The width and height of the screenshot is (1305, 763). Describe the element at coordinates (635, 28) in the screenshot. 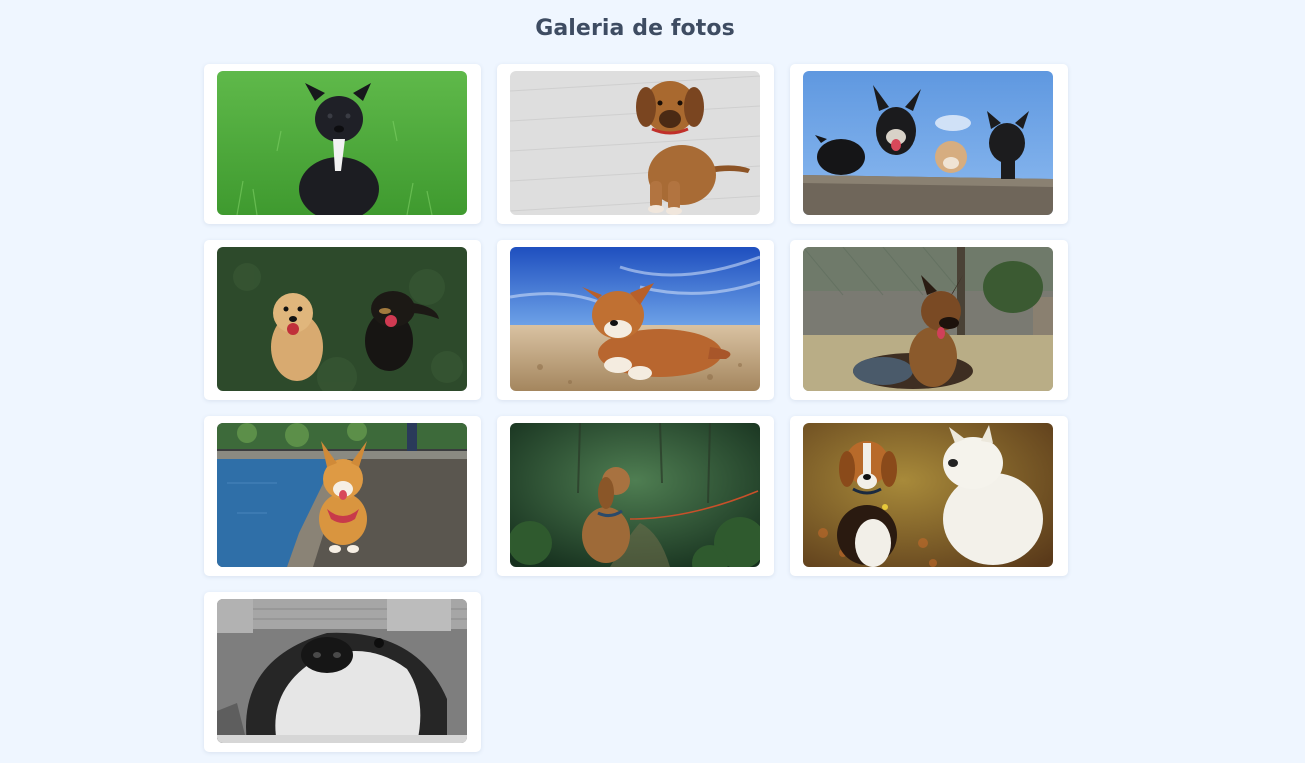

I see `page-title: Galeria de fotos` at that location.